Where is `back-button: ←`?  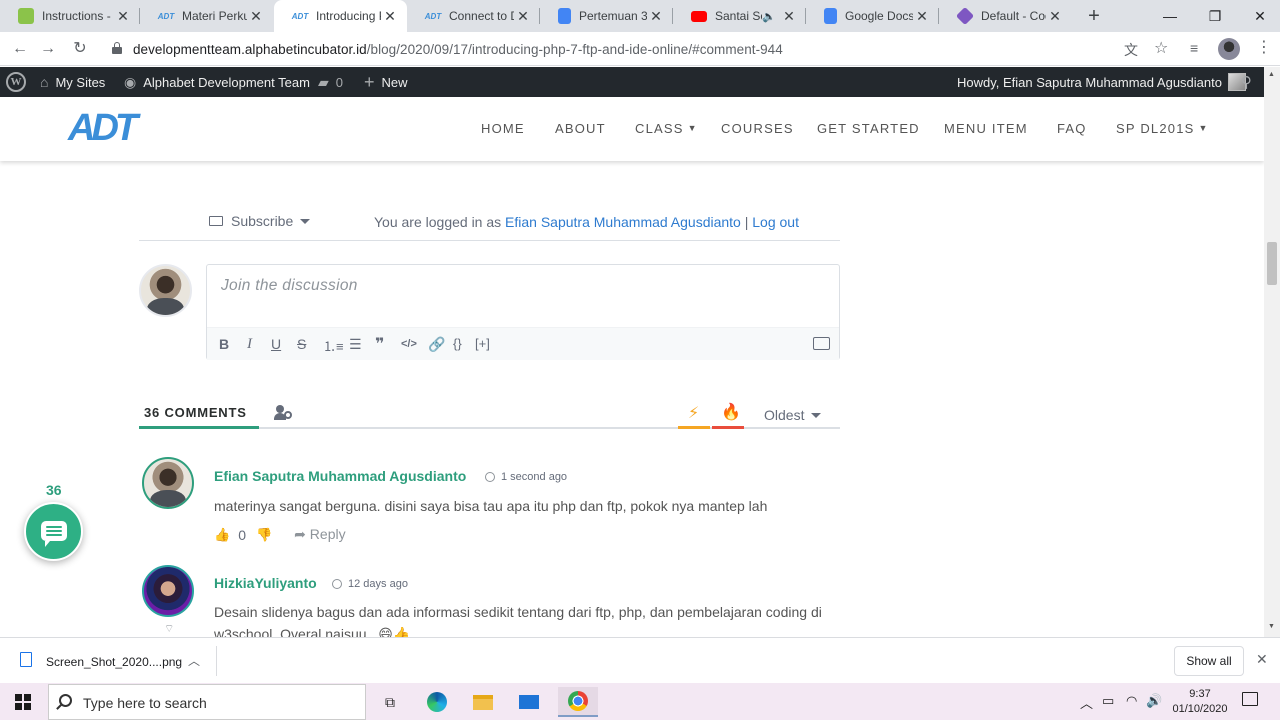 back-button: ← is located at coordinates (20, 49).